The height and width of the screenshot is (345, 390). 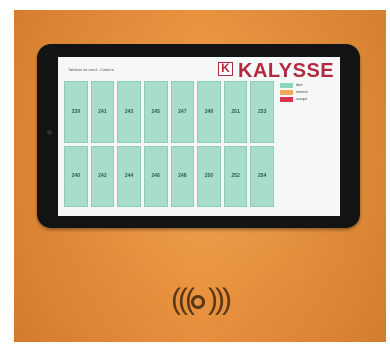 I want to click on locker-cell: 246, so click(x=155, y=176).